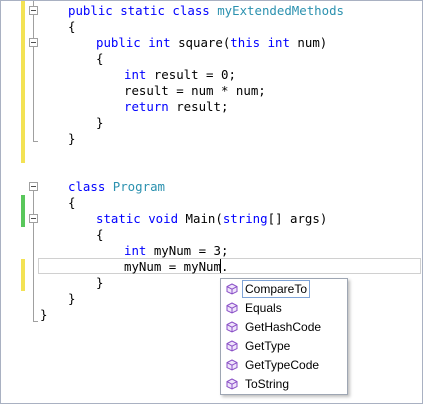  What do you see at coordinates (267, 384) in the screenshot?
I see `completion-item-label: ToString` at bounding box center [267, 384].